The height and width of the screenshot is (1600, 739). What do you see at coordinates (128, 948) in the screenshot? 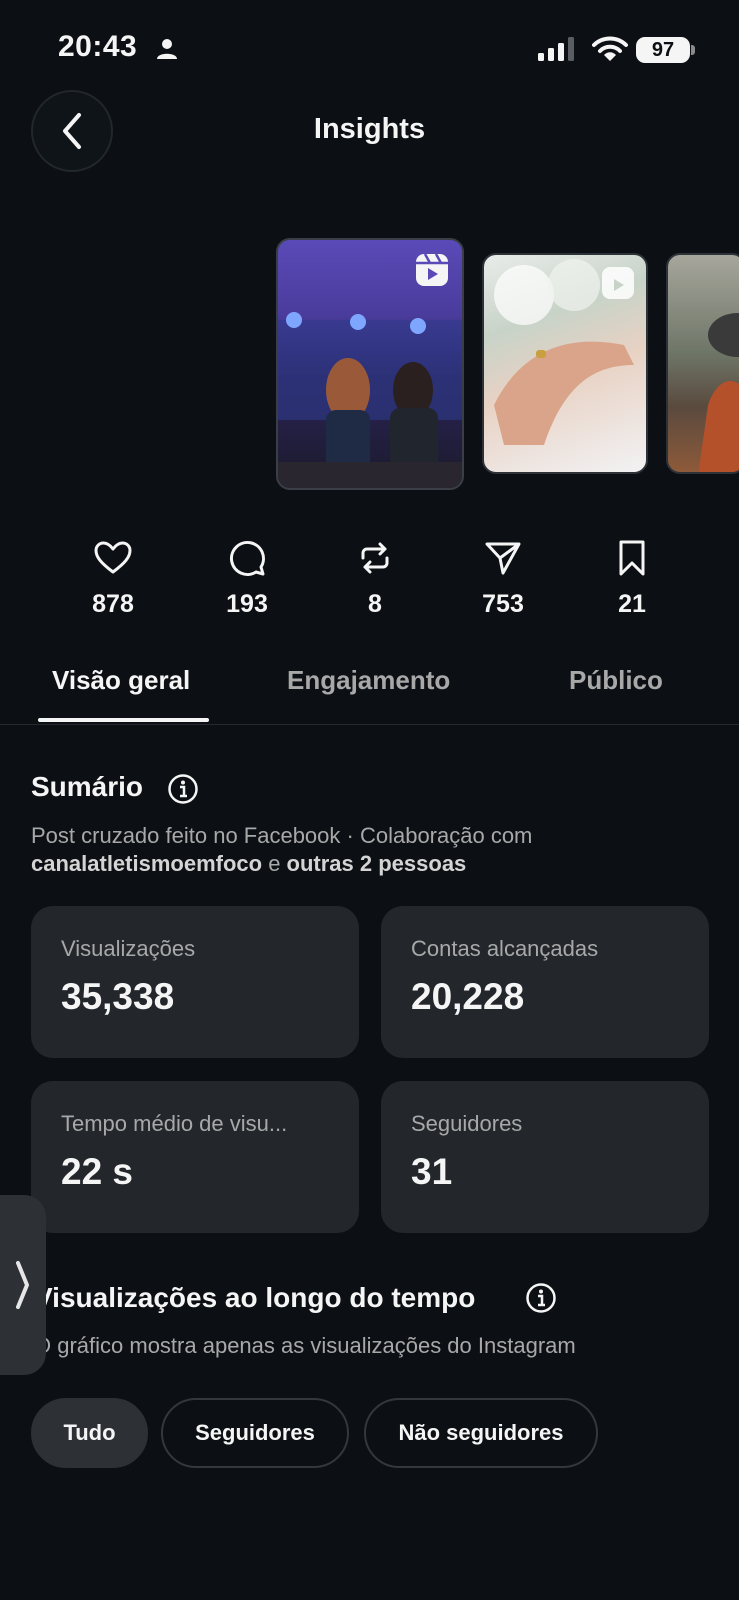
I see `card-label: Visualizações` at bounding box center [128, 948].